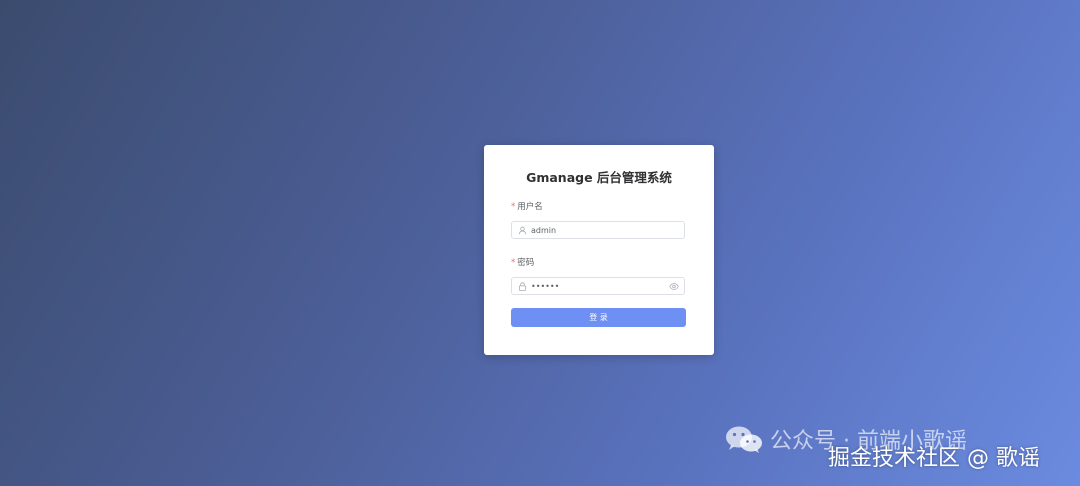 This screenshot has width=1080, height=486. Describe the element at coordinates (526, 263) in the screenshot. I see `password-label-text: 密码` at that location.